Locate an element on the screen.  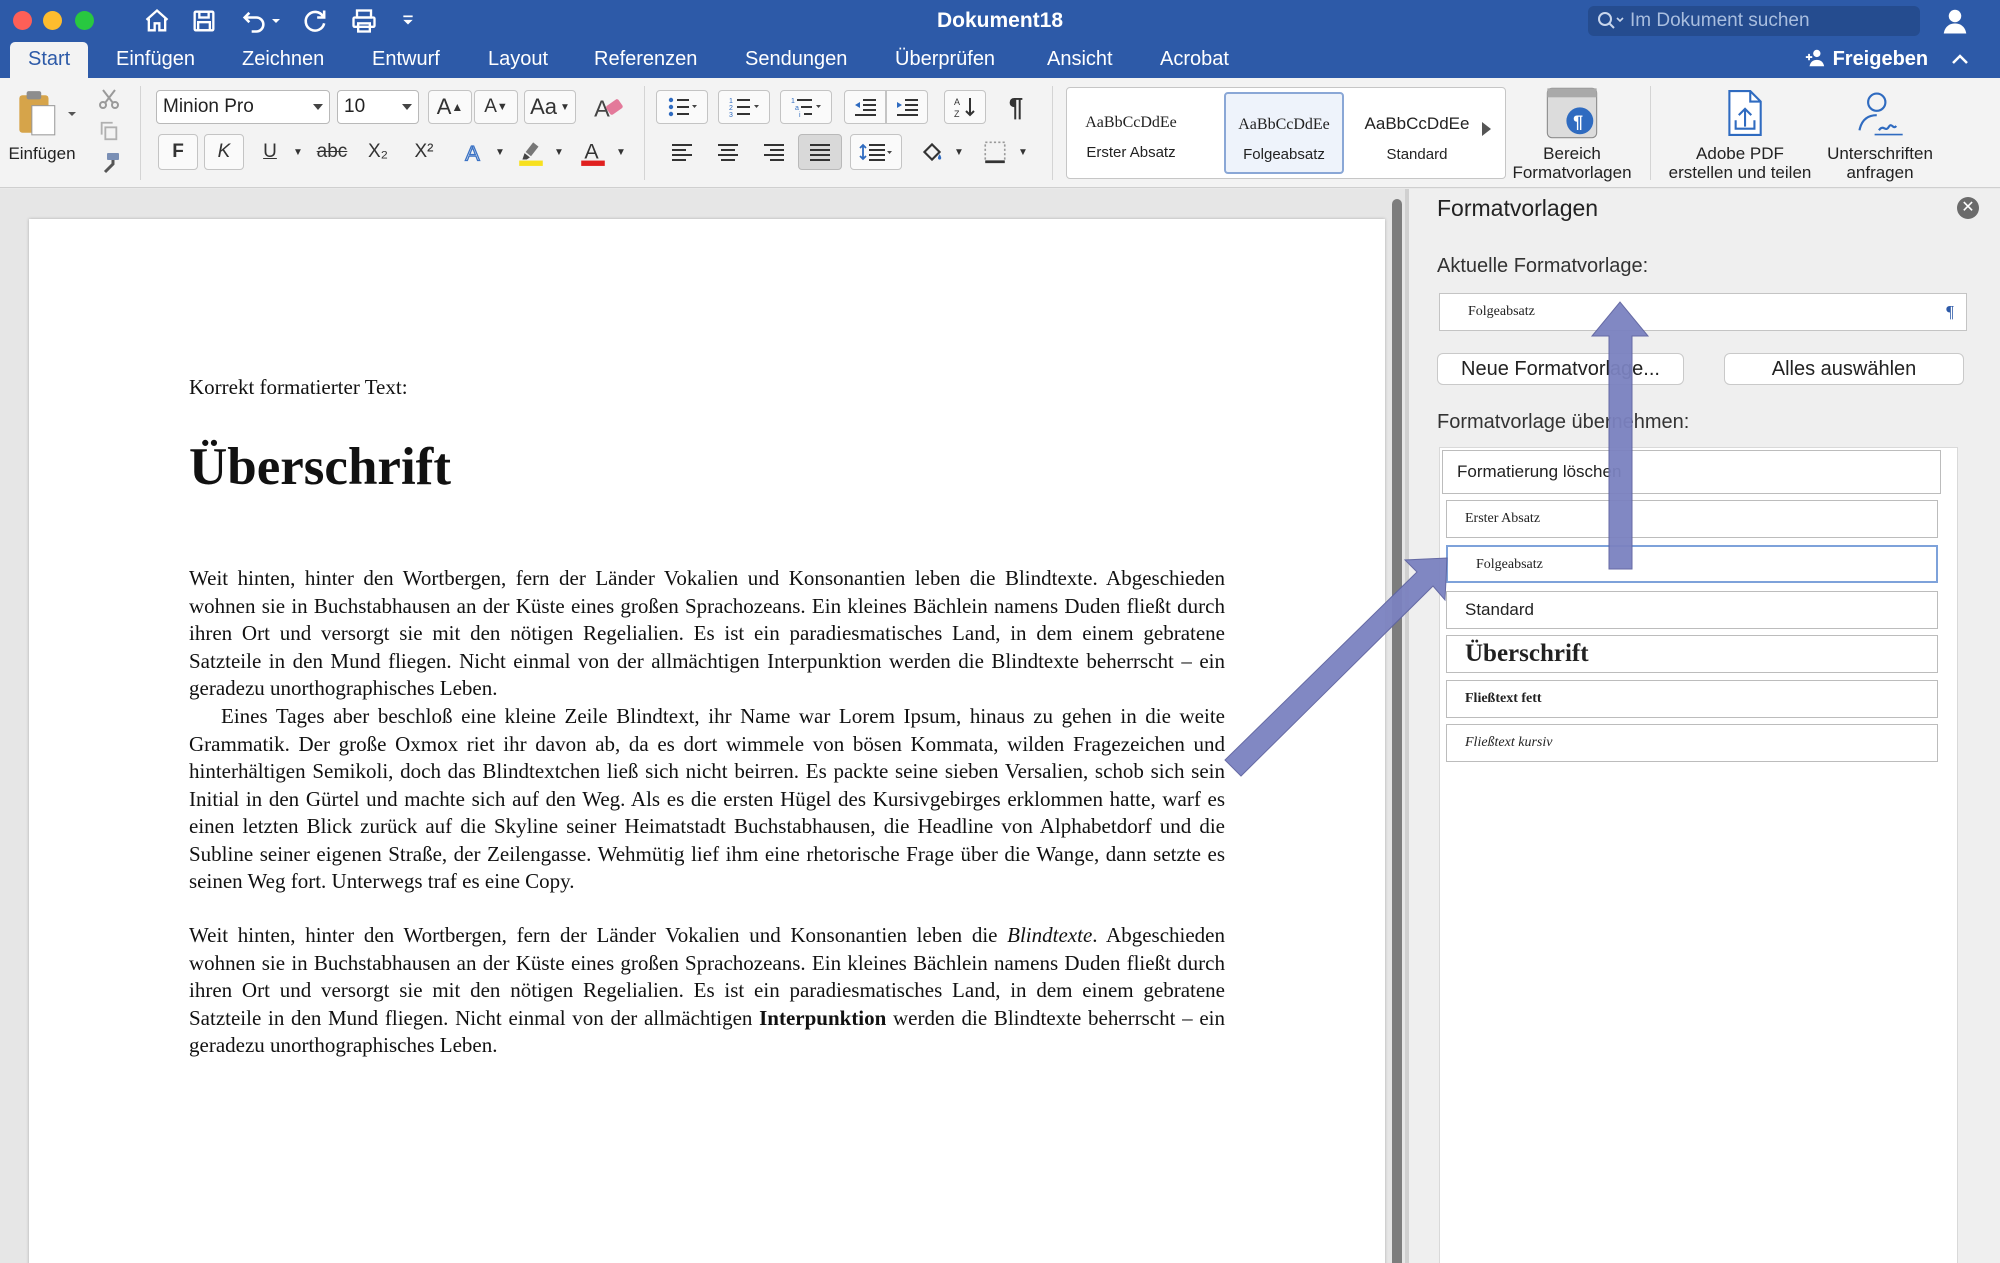
request-signatures-button is located at coordinates (1880, 113).